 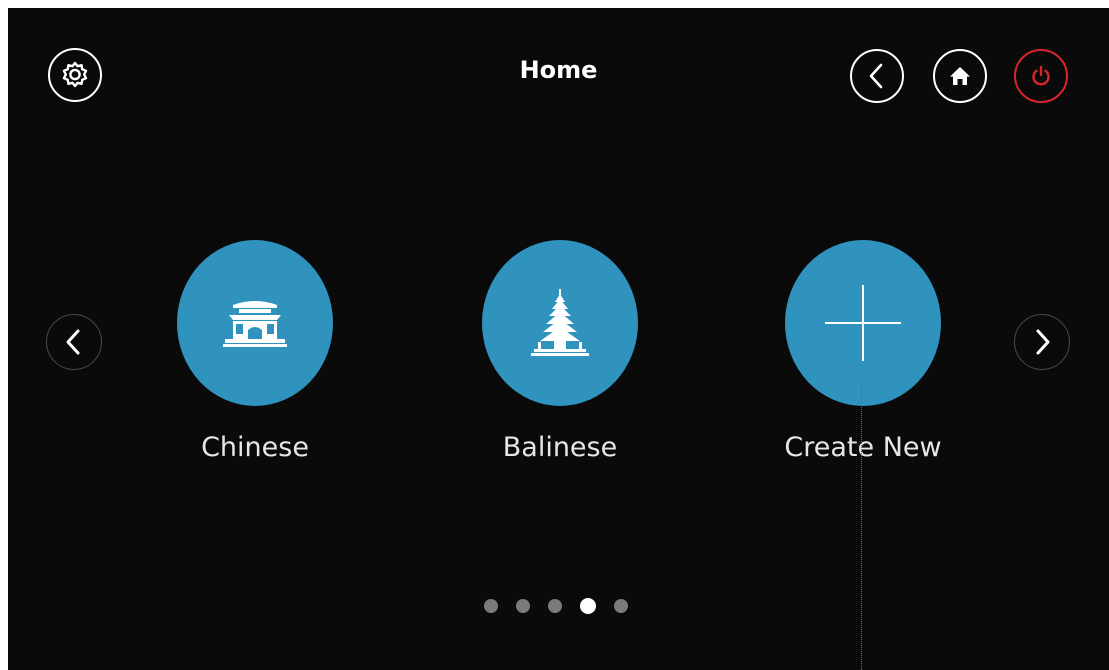 I want to click on previous-page-button, so click(x=74, y=342).